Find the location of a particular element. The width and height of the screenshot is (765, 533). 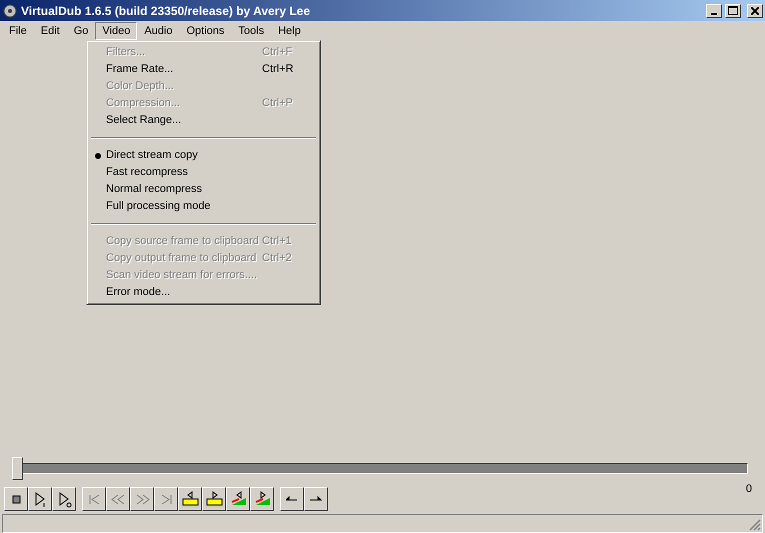

menu-item: Fast recompress is located at coordinates (203, 172).